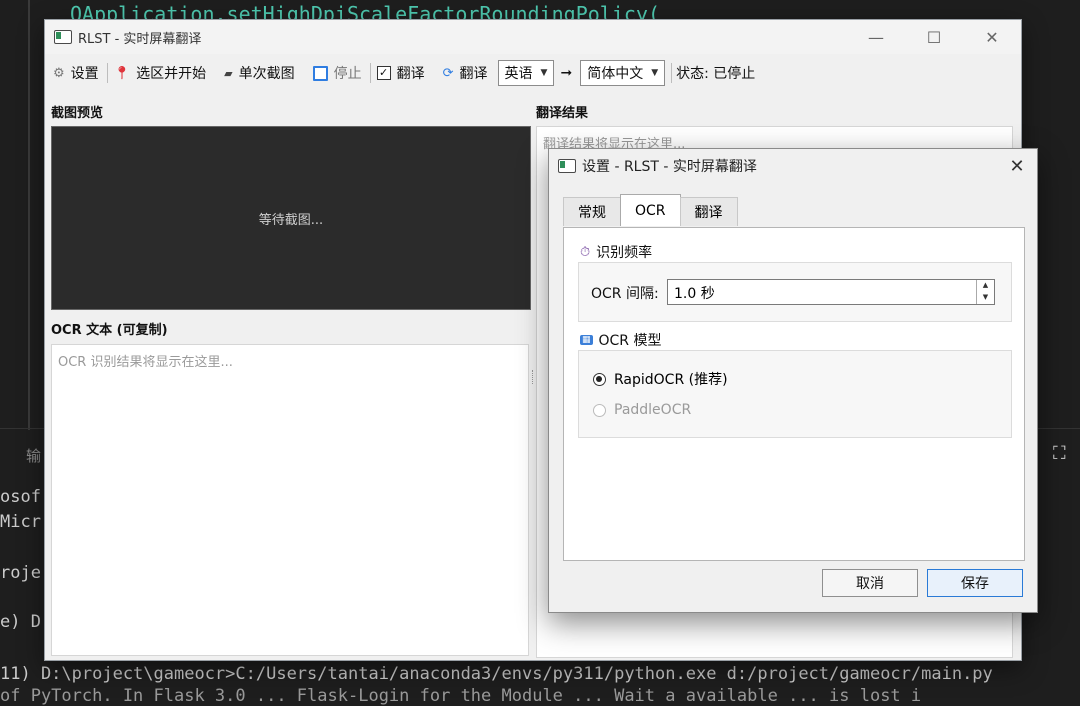 This screenshot has height=706, width=1080. I want to click on terminal-line: osof, so click(20, 497).